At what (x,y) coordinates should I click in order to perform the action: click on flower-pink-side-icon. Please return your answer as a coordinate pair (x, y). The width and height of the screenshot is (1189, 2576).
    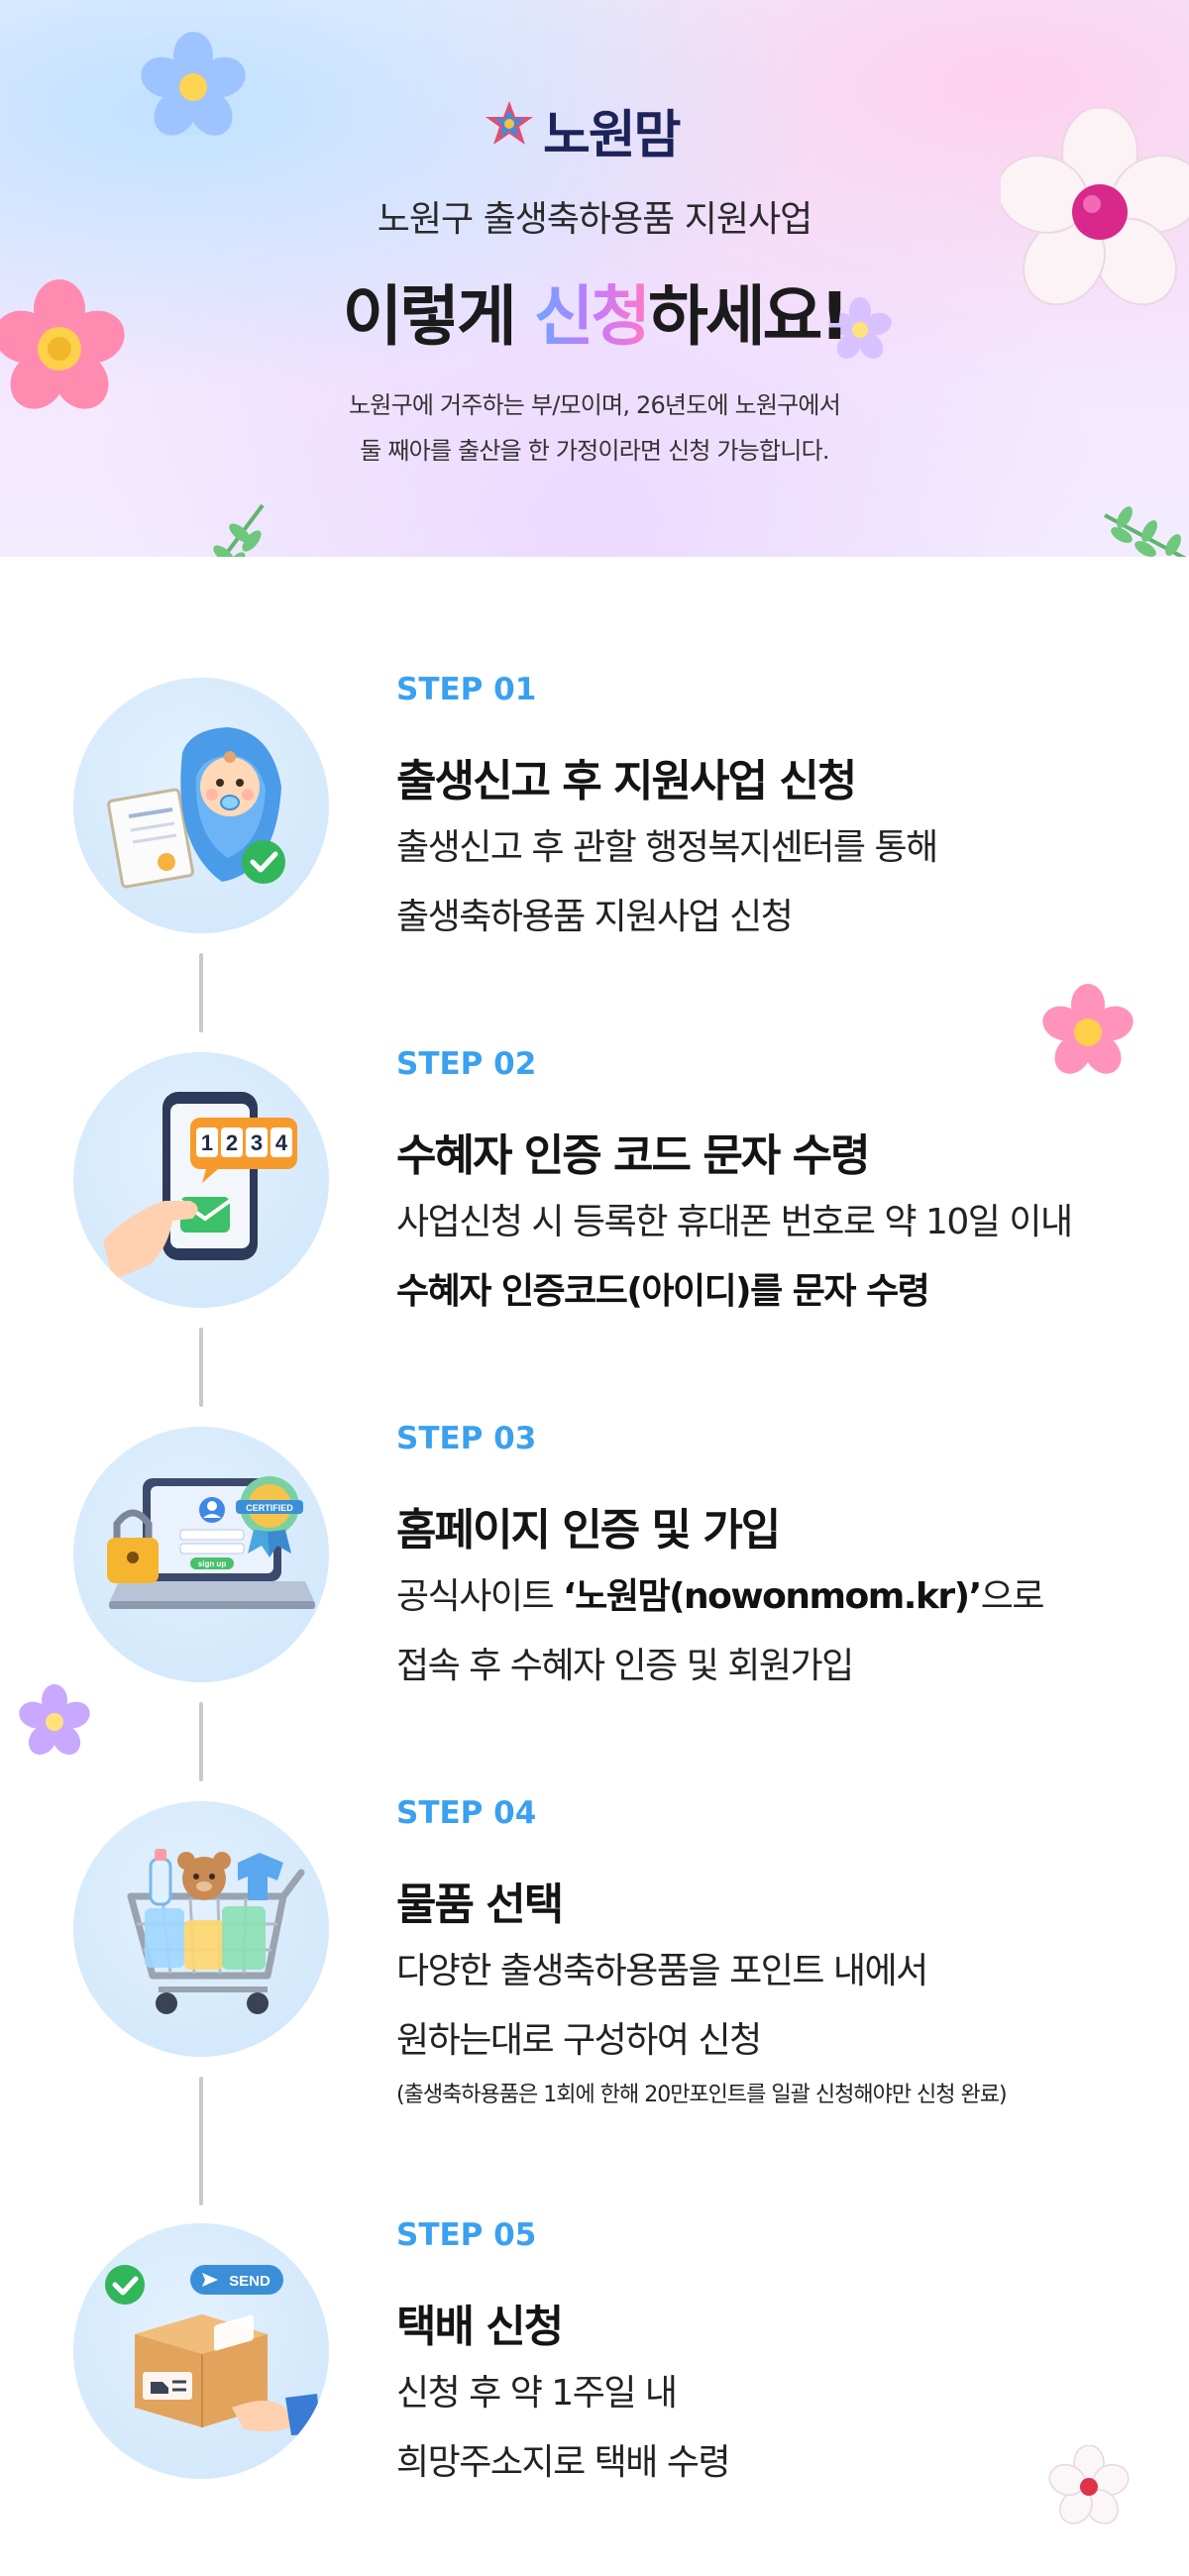
    Looking at the image, I should click on (1088, 1029).